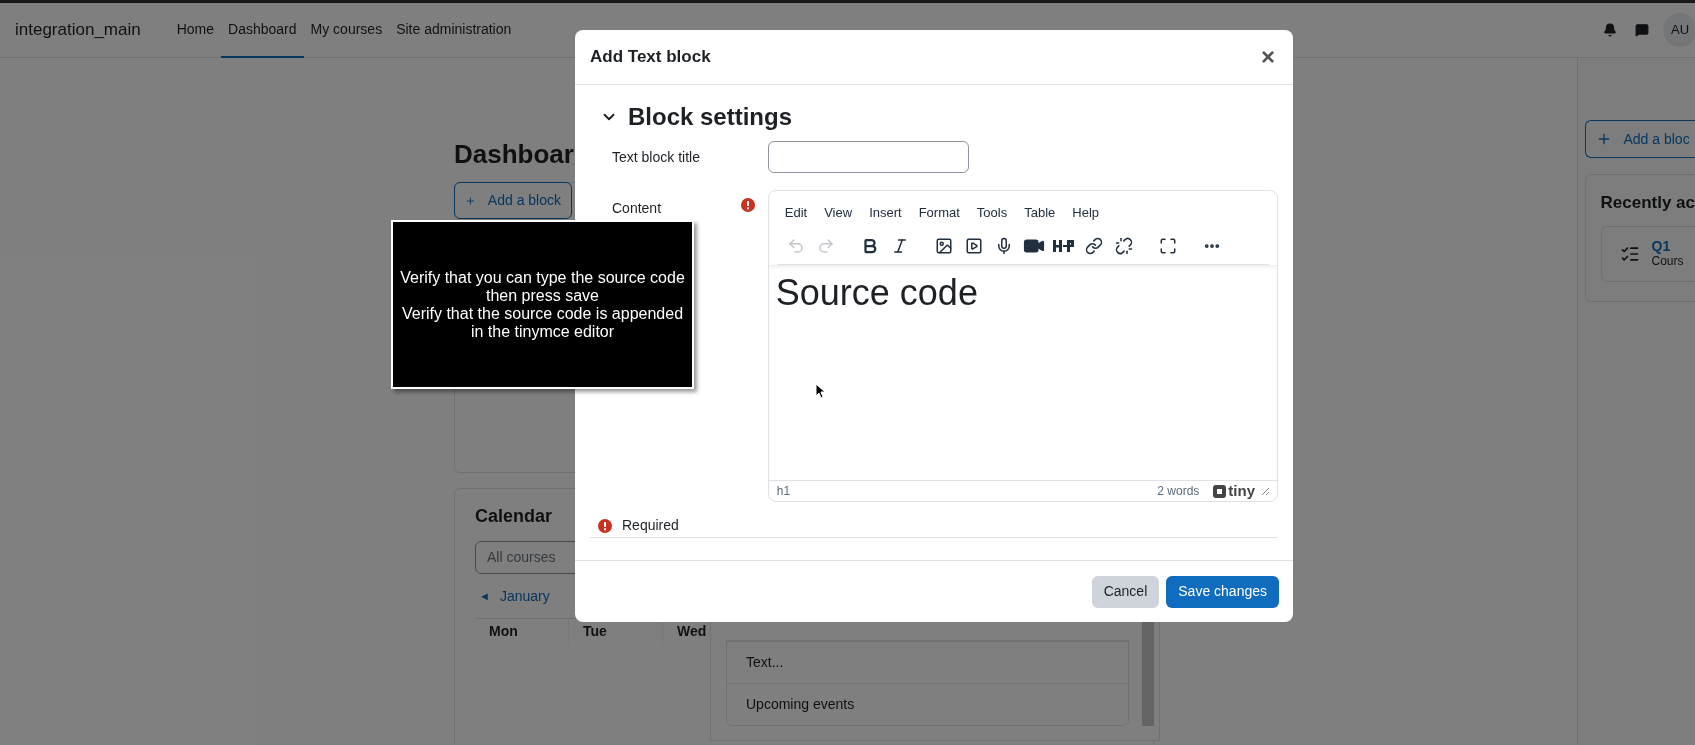 This screenshot has height=745, width=1695. Describe the element at coordinates (927, 704) in the screenshot. I see `block-list-item: Upcoming events` at that location.